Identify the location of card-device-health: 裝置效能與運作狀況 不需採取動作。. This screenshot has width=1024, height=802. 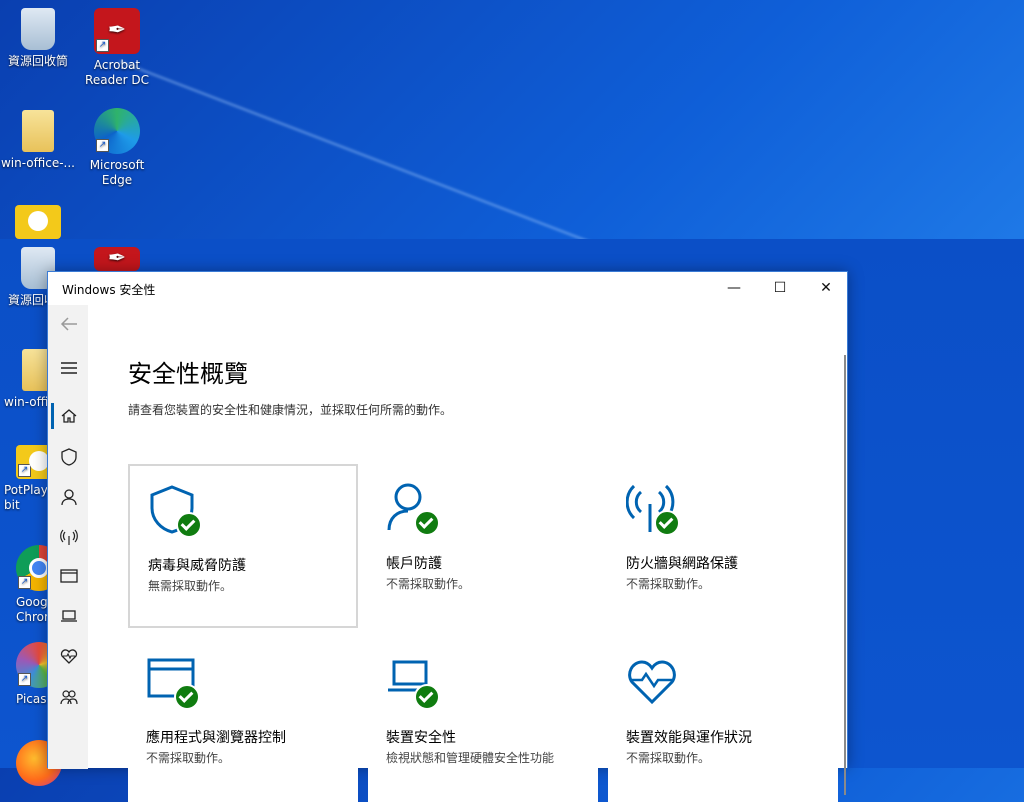
(723, 720).